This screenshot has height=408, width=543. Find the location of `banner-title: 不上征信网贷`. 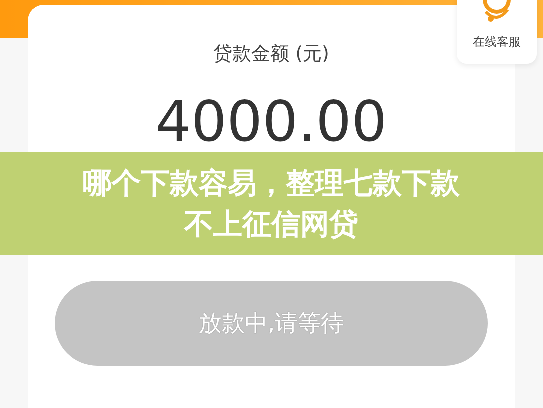

banner-title: 不上征信网贷 is located at coordinates (271, 224).